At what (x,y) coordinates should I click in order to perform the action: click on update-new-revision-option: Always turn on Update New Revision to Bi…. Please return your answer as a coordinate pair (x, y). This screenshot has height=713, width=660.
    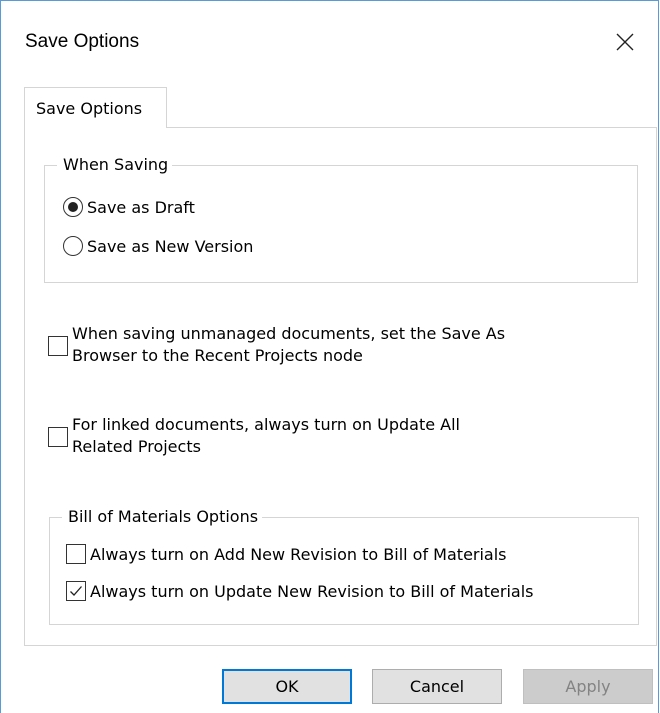
    Looking at the image, I should click on (299, 591).